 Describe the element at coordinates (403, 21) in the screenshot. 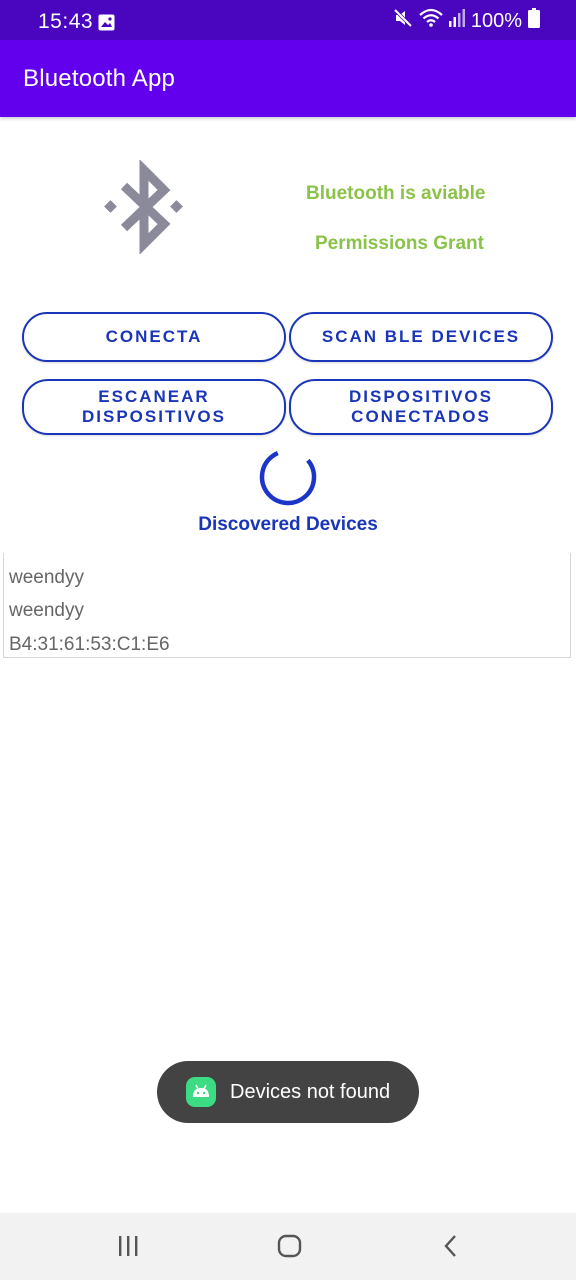

I see `mute-icon` at that location.